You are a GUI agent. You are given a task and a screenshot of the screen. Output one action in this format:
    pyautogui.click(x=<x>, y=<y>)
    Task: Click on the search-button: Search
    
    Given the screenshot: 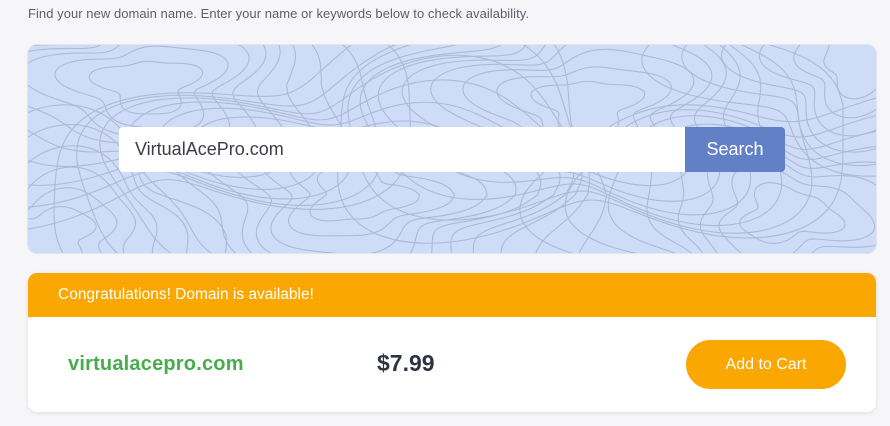 What is the action you would take?
    pyautogui.click(x=735, y=149)
    